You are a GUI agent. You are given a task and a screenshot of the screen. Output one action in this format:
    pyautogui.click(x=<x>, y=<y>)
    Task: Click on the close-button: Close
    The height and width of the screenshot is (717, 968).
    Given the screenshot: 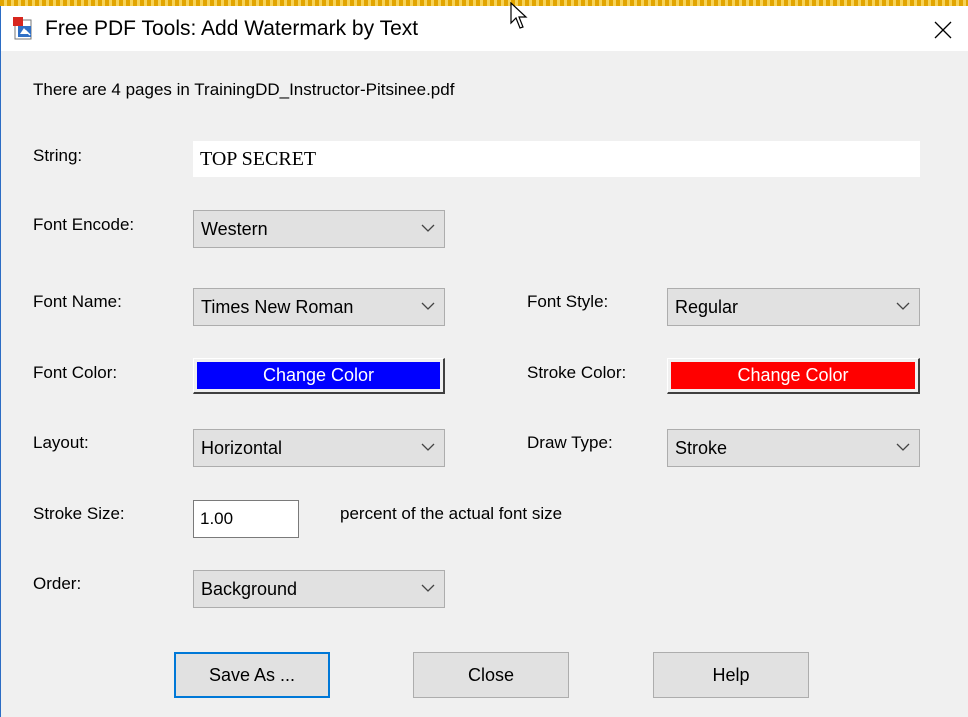 What is the action you would take?
    pyautogui.click(x=491, y=675)
    